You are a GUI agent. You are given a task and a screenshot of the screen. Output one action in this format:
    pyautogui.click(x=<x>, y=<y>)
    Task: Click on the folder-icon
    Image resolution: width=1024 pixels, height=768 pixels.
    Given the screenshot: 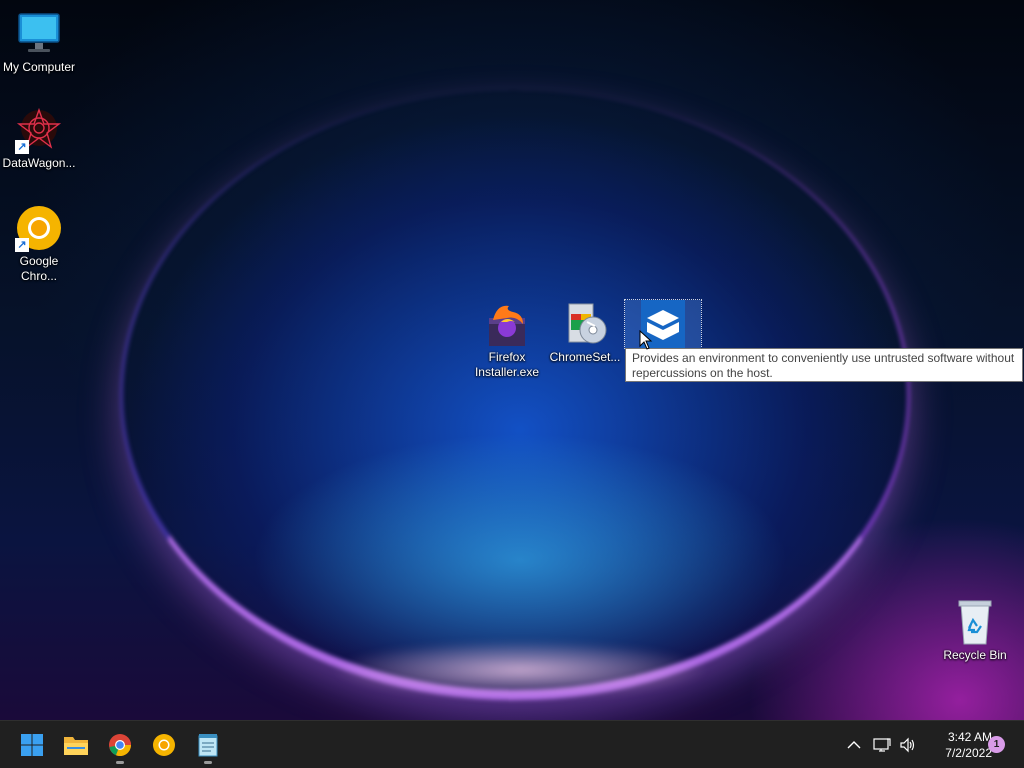 What is the action you would take?
    pyautogui.click(x=76, y=746)
    